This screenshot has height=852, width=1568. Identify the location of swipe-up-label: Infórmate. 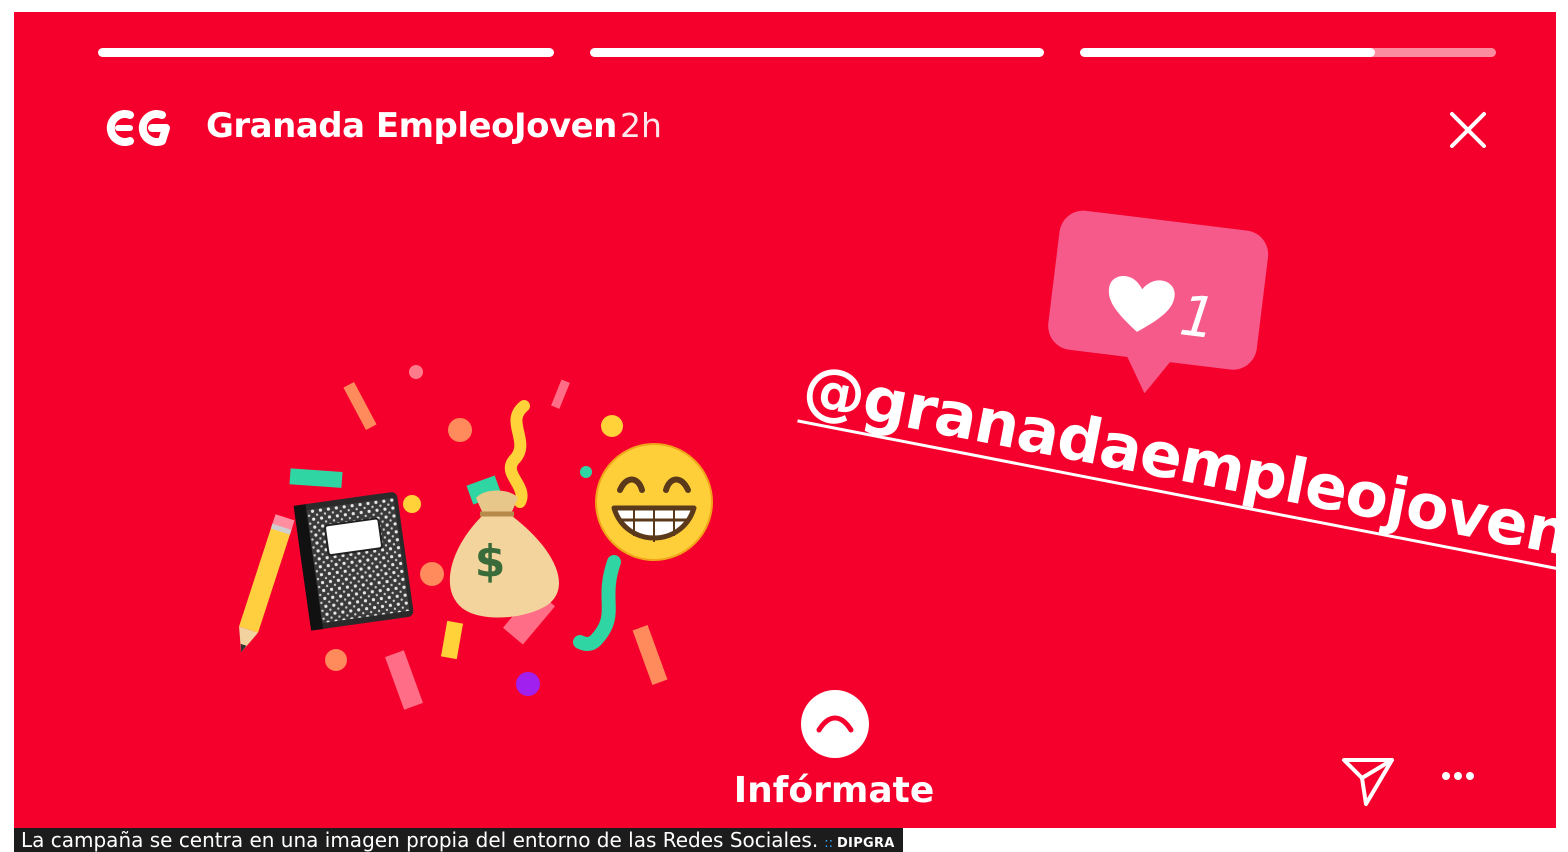
(834, 790).